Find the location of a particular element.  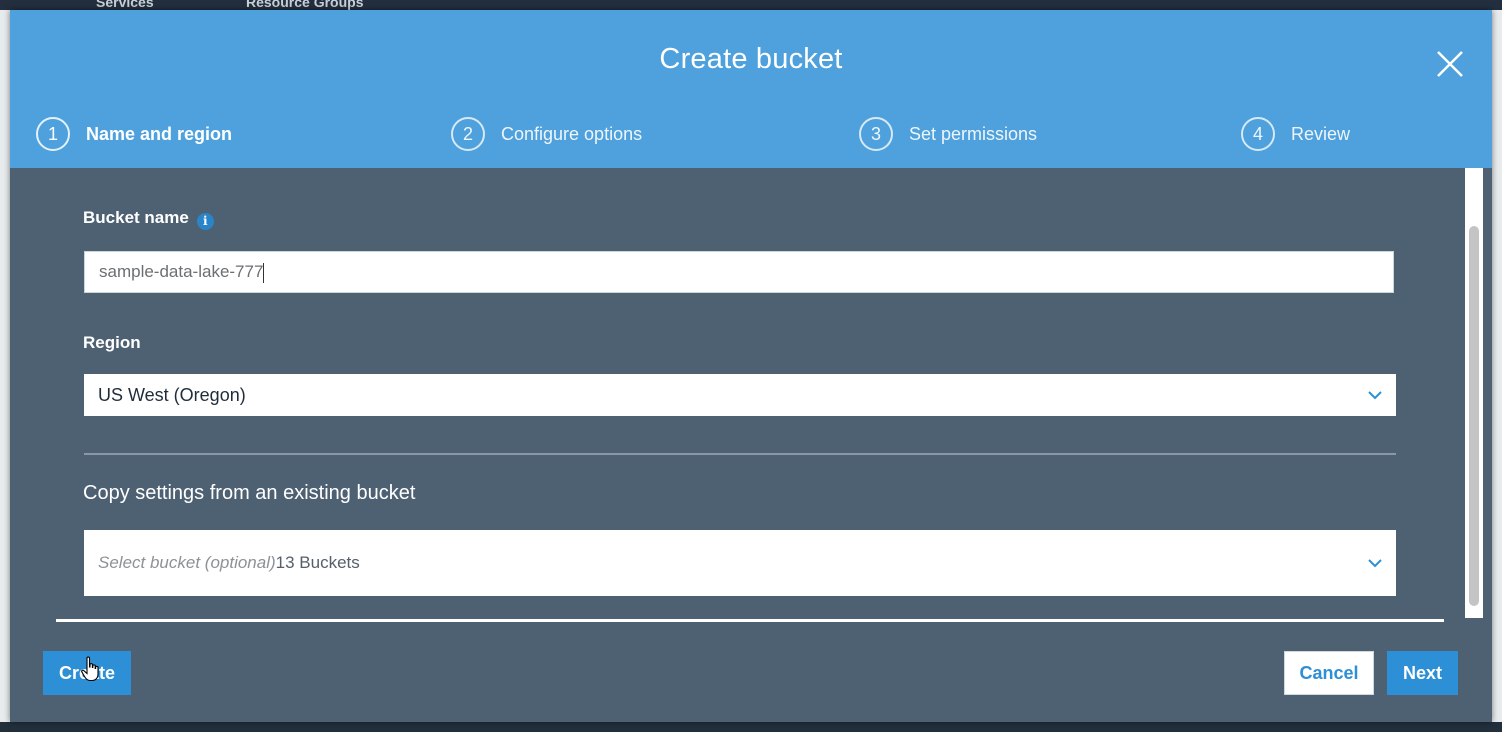

copy-settings-title: Copy settings from an existing bucket is located at coordinates (249, 493).